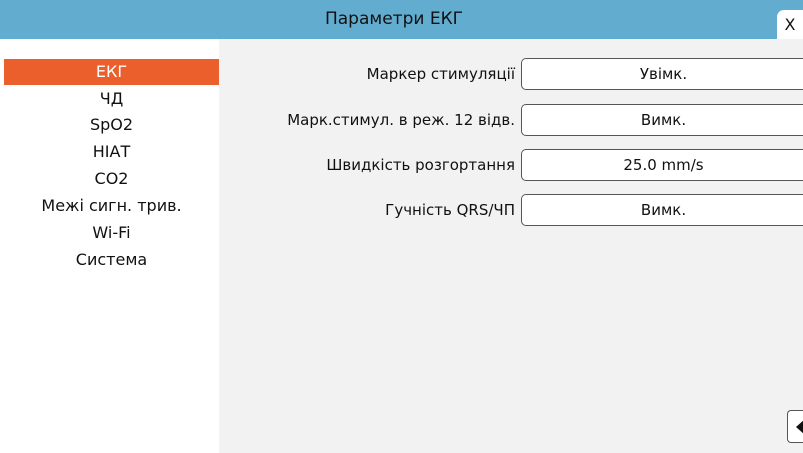  I want to click on pacer-marker-label: Маркер стимуляції, so click(440, 74).